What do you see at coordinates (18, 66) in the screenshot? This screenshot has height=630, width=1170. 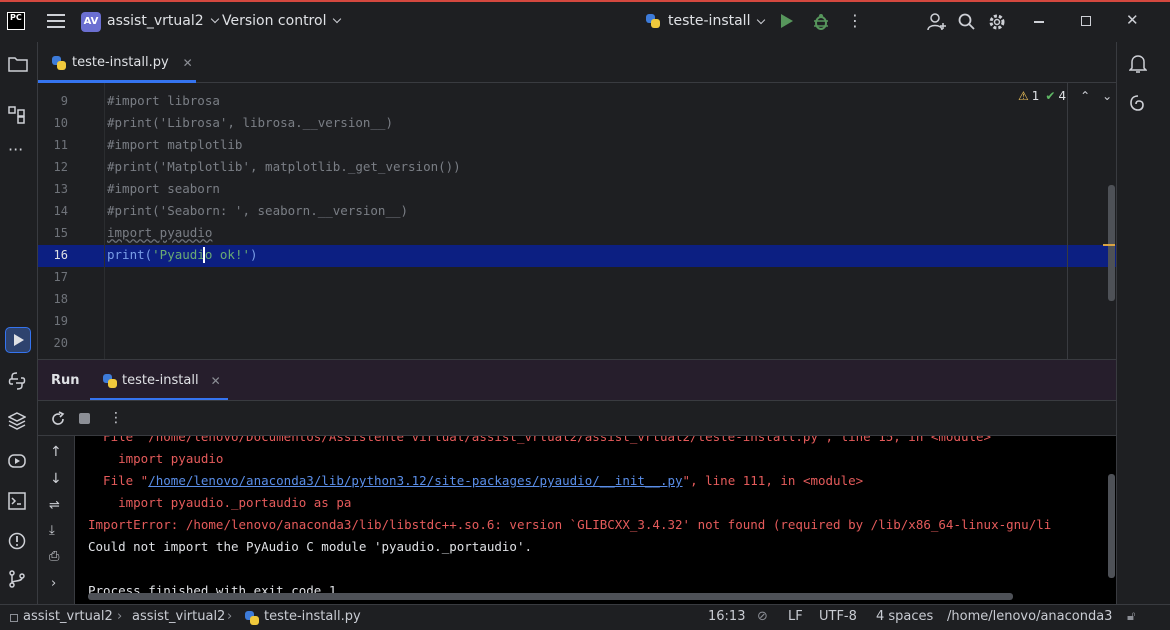 I see `folder-icon` at bounding box center [18, 66].